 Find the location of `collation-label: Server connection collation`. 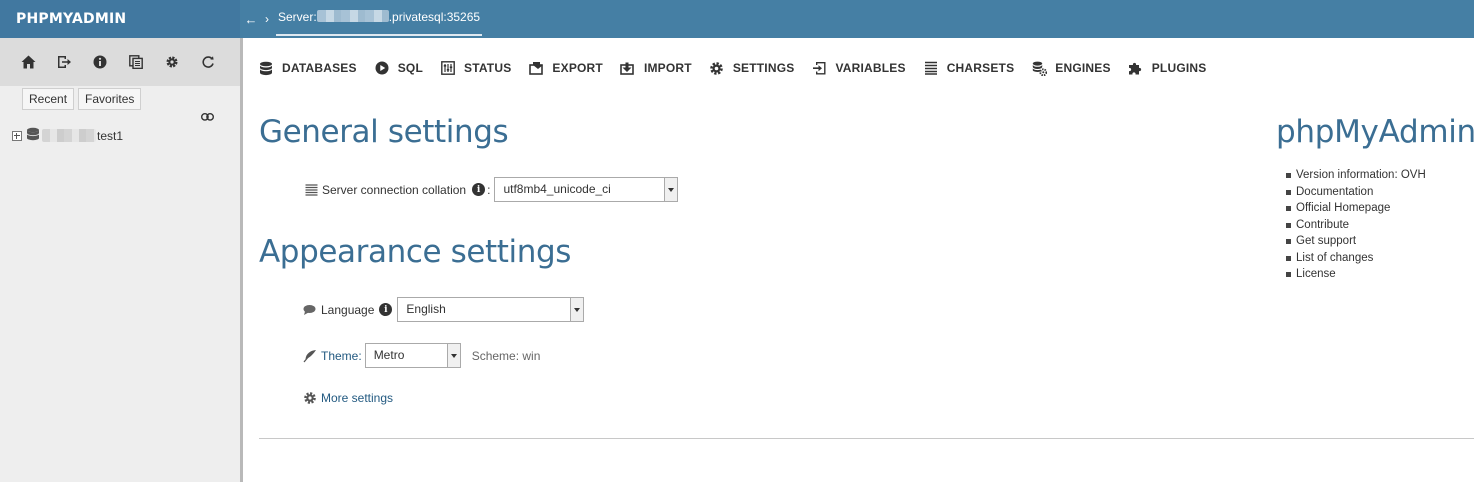

collation-label: Server connection collation is located at coordinates (394, 189).